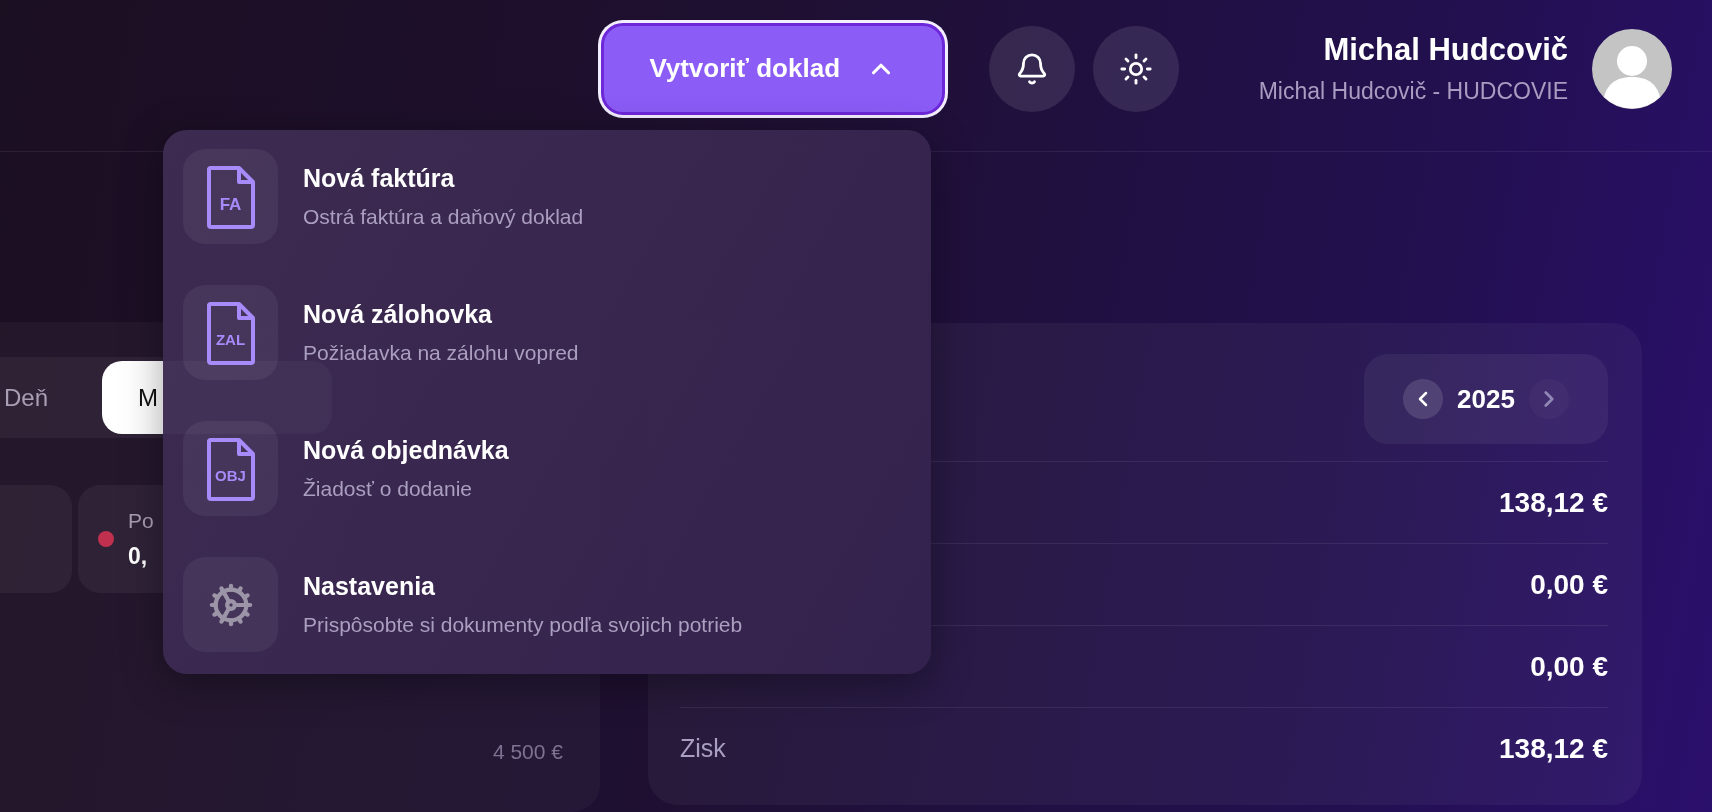 Image resolution: width=1712 pixels, height=812 pixels. Describe the element at coordinates (1632, 68) in the screenshot. I see `avatar` at that location.